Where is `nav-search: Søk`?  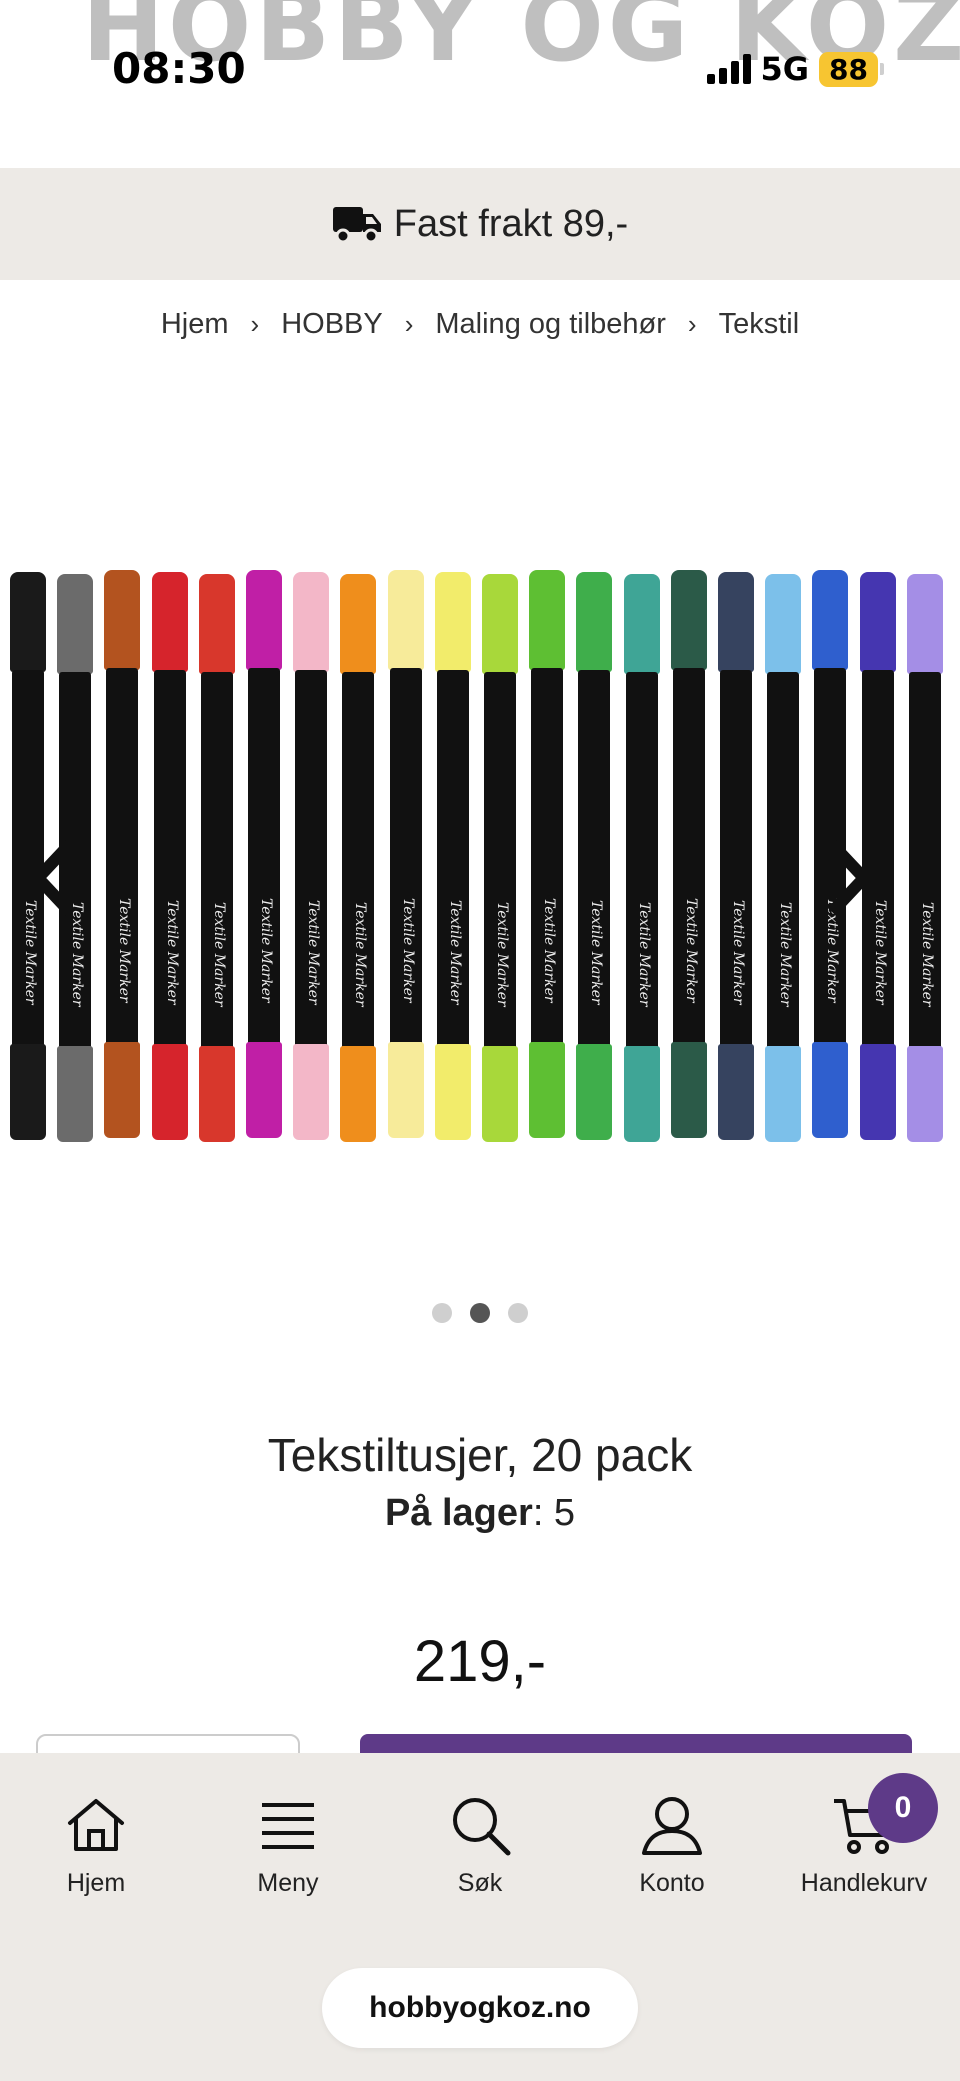
nav-search: Søk is located at coordinates (480, 1845).